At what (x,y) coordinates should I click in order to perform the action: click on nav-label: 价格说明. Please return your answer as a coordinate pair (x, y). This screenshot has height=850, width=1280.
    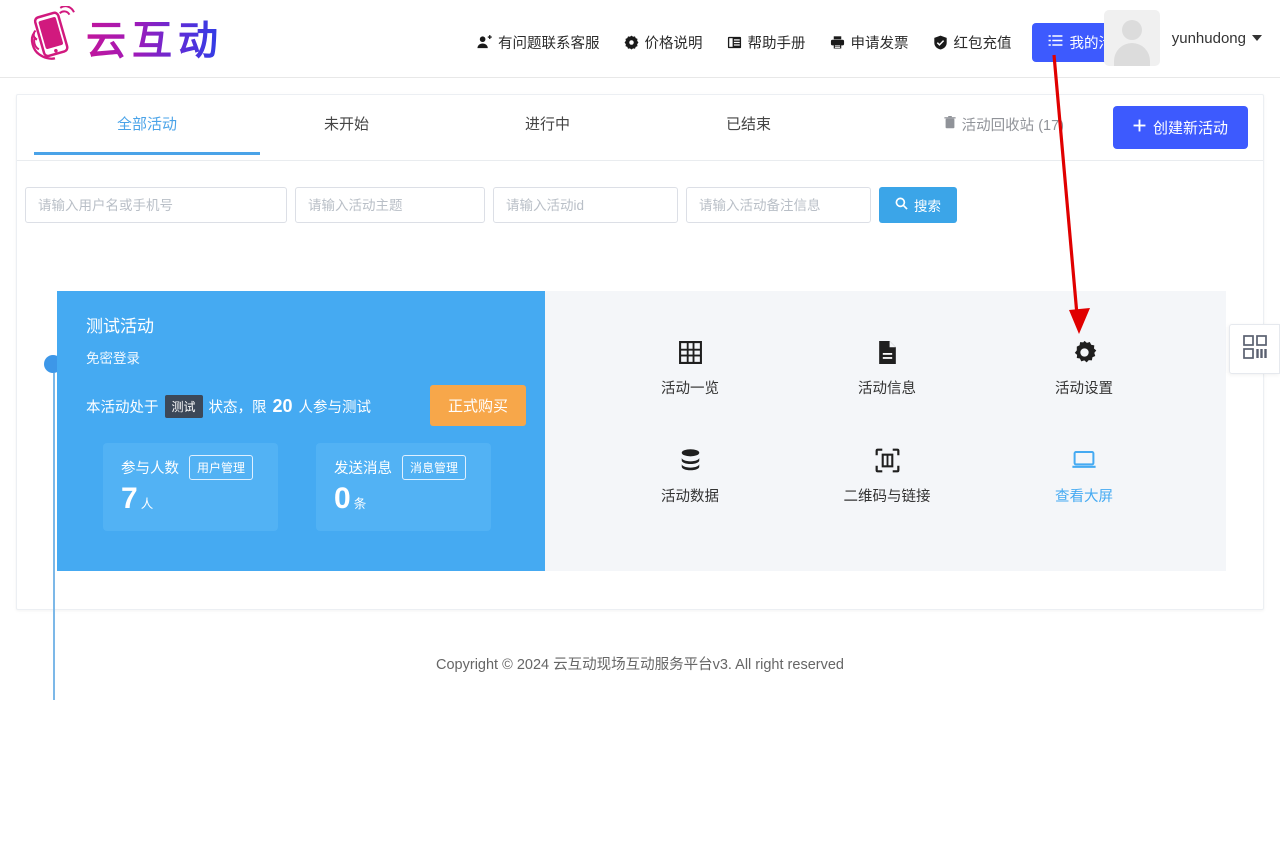
    Looking at the image, I should click on (673, 44).